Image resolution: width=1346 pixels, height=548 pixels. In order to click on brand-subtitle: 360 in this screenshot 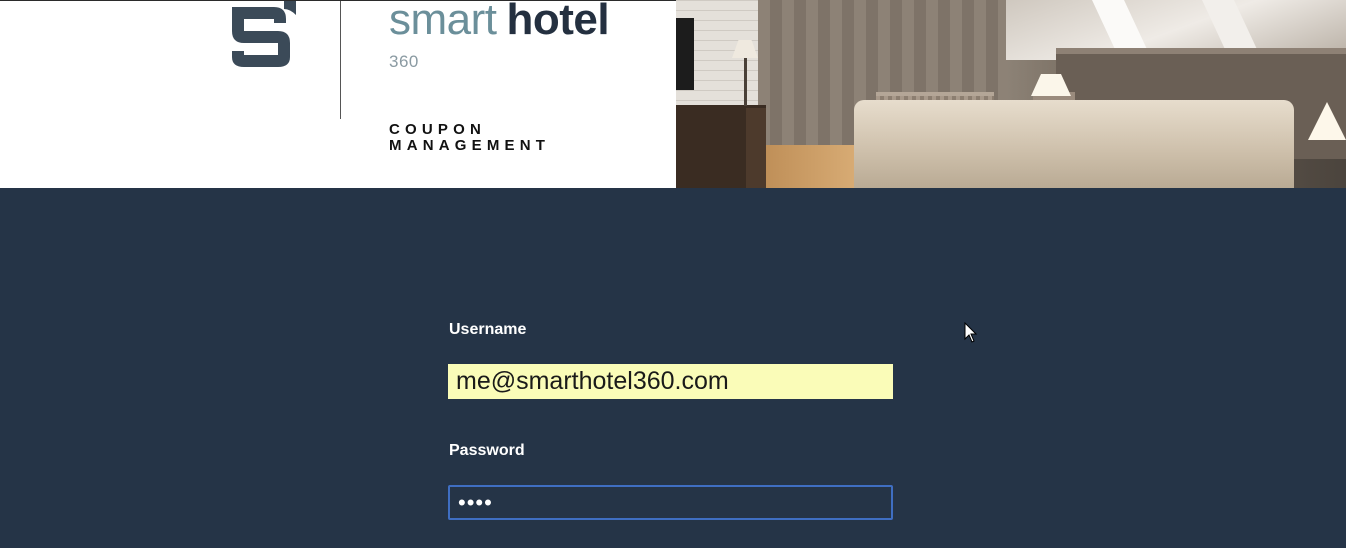, I will do `click(404, 61)`.